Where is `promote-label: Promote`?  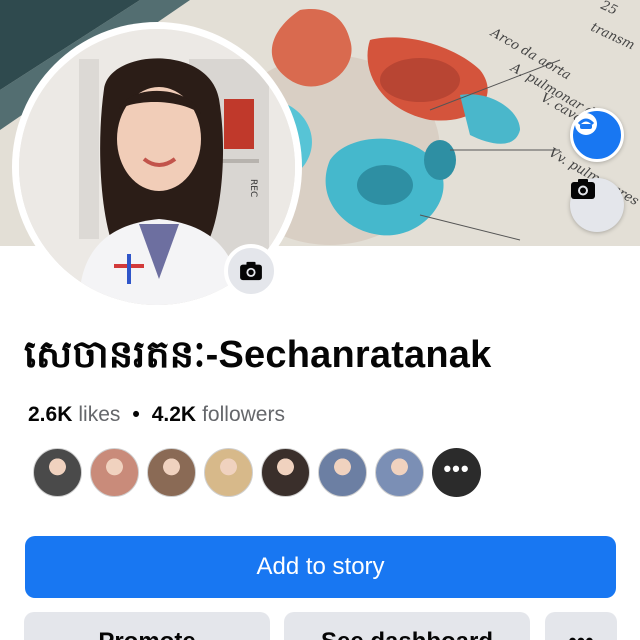 promote-label: Promote is located at coordinates (146, 634).